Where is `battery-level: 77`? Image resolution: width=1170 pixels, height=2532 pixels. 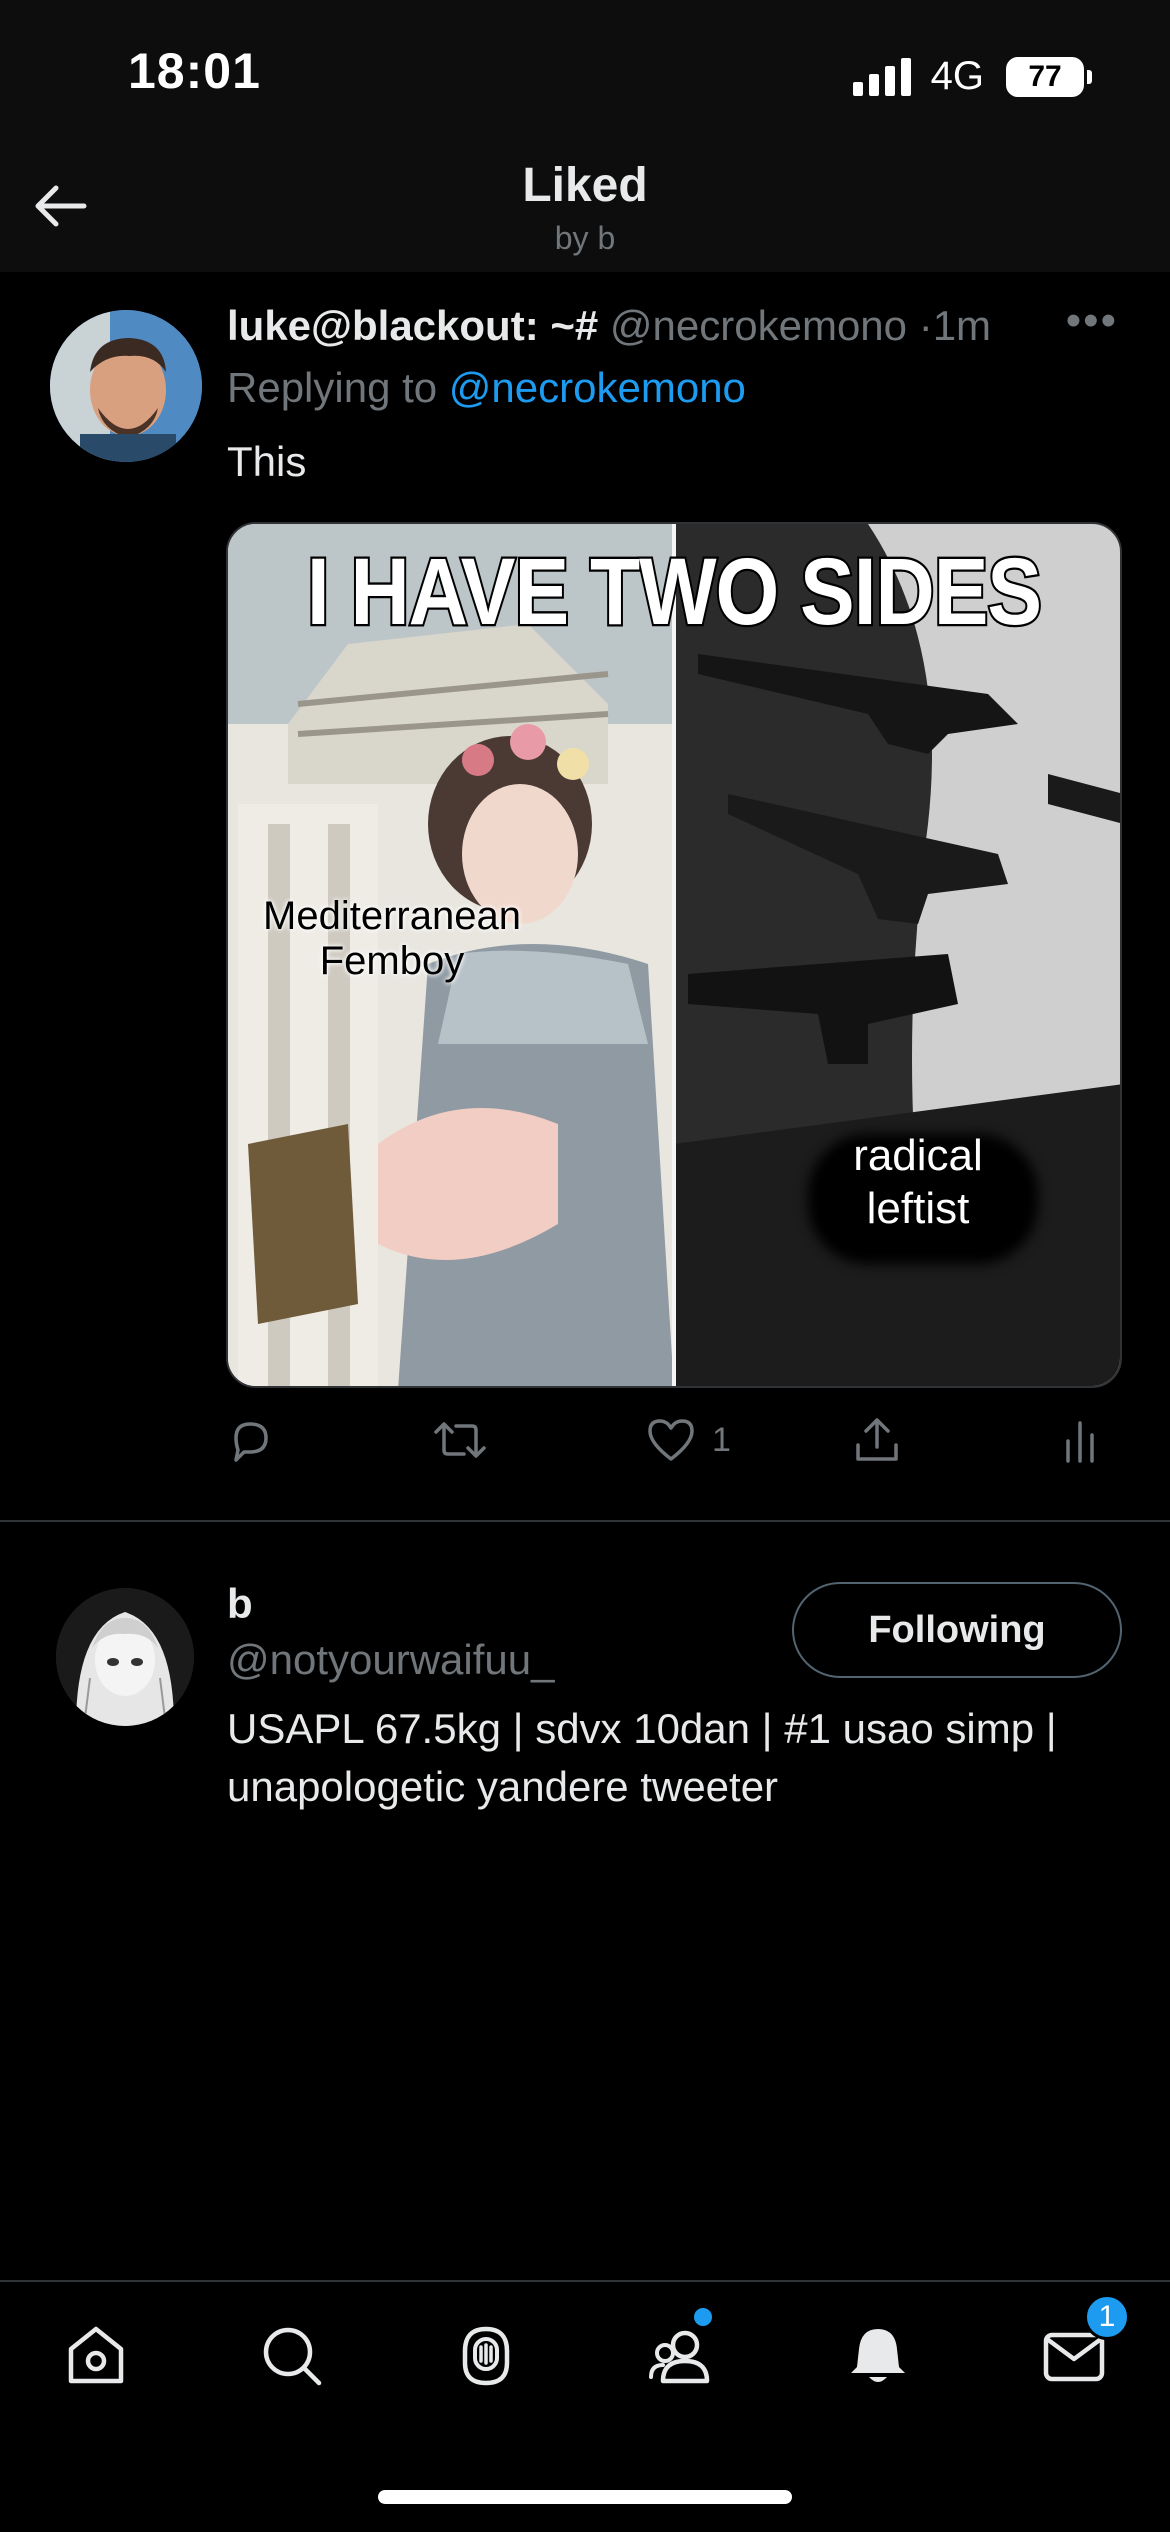 battery-level: 77 is located at coordinates (1045, 76).